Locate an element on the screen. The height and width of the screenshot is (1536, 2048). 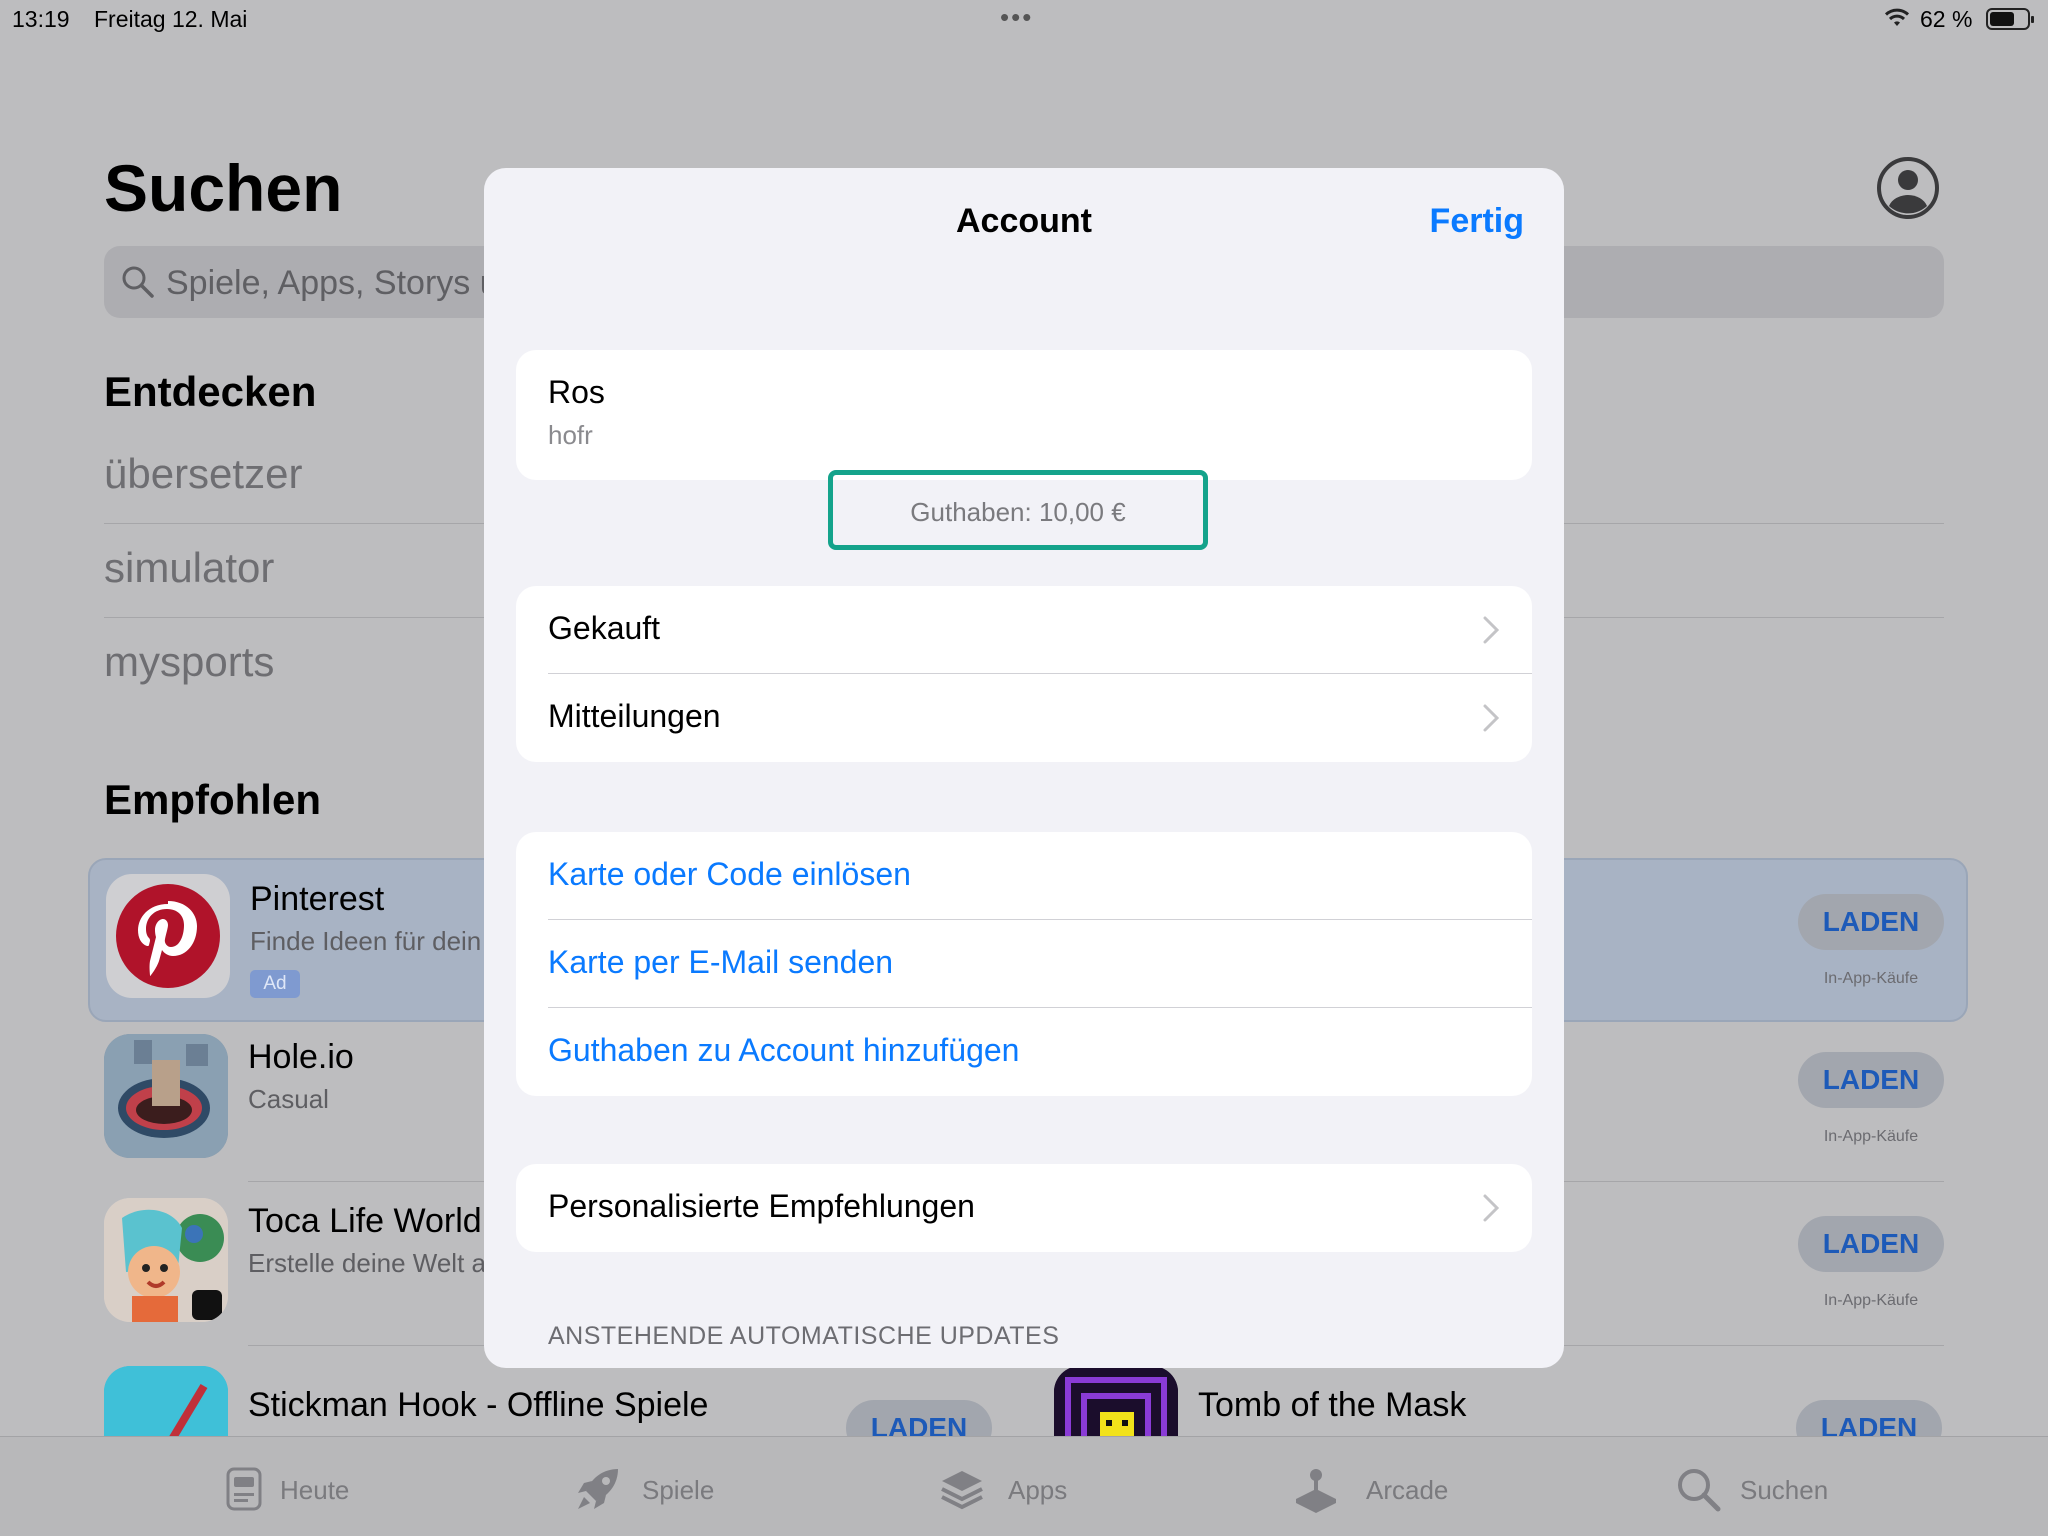
joystick-icon is located at coordinates (1316, 1491).